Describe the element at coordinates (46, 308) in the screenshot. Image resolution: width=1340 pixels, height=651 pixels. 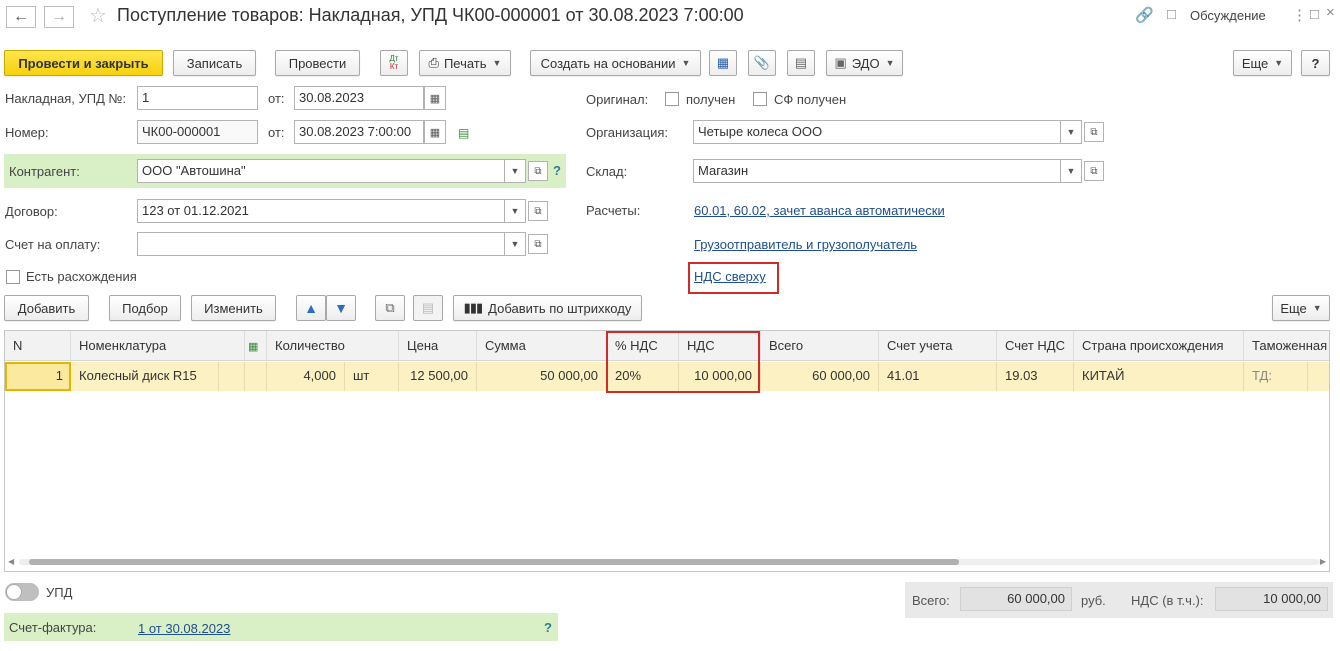
I see `add-row-button: Добавить` at that location.